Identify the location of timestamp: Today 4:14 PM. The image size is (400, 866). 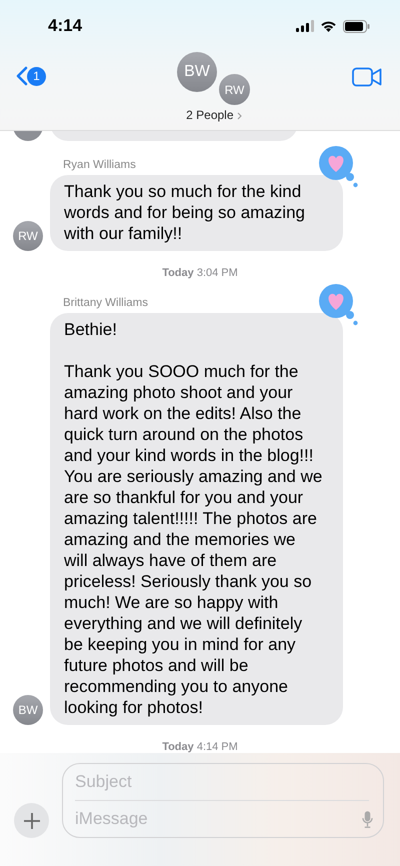
(200, 747).